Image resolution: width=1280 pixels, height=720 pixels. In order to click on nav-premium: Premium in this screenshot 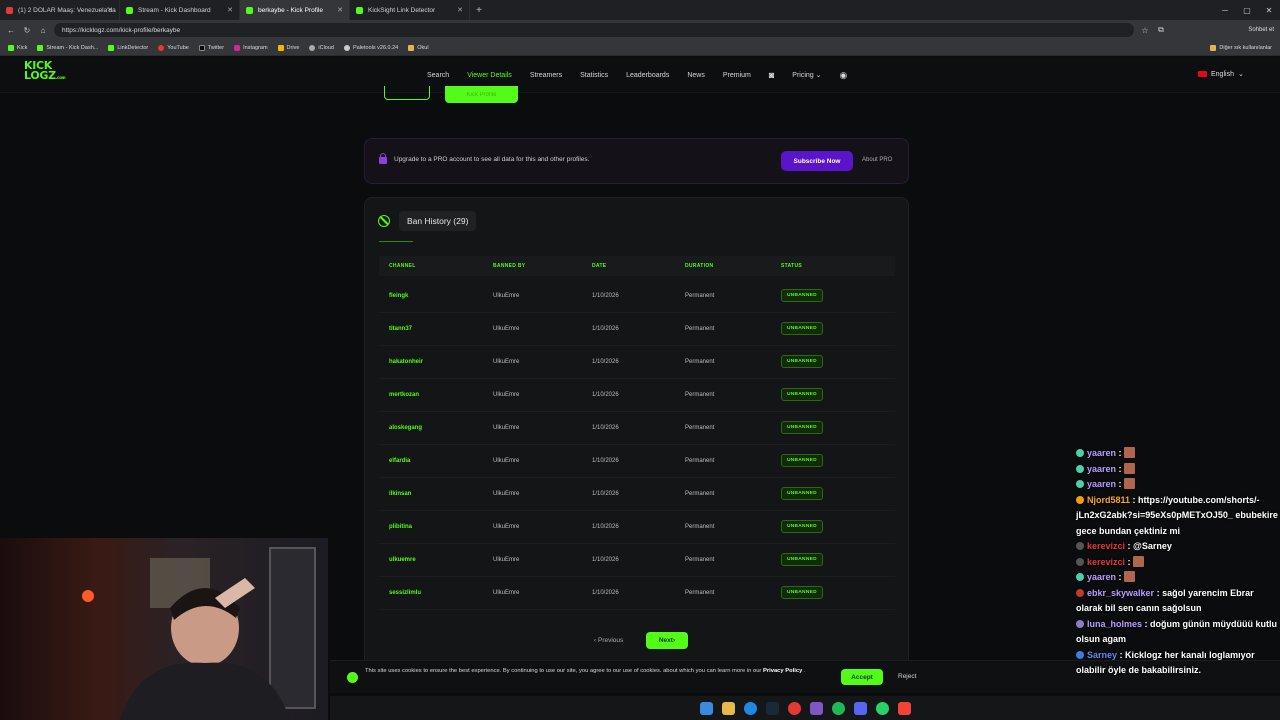, I will do `click(737, 75)`.